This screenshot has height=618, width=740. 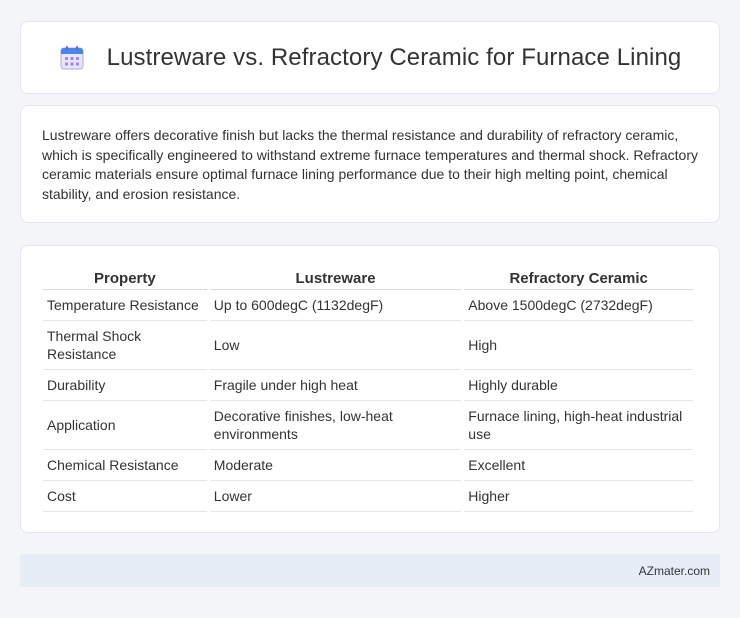 What do you see at coordinates (125, 425) in the screenshot?
I see `table-cell: Application` at bounding box center [125, 425].